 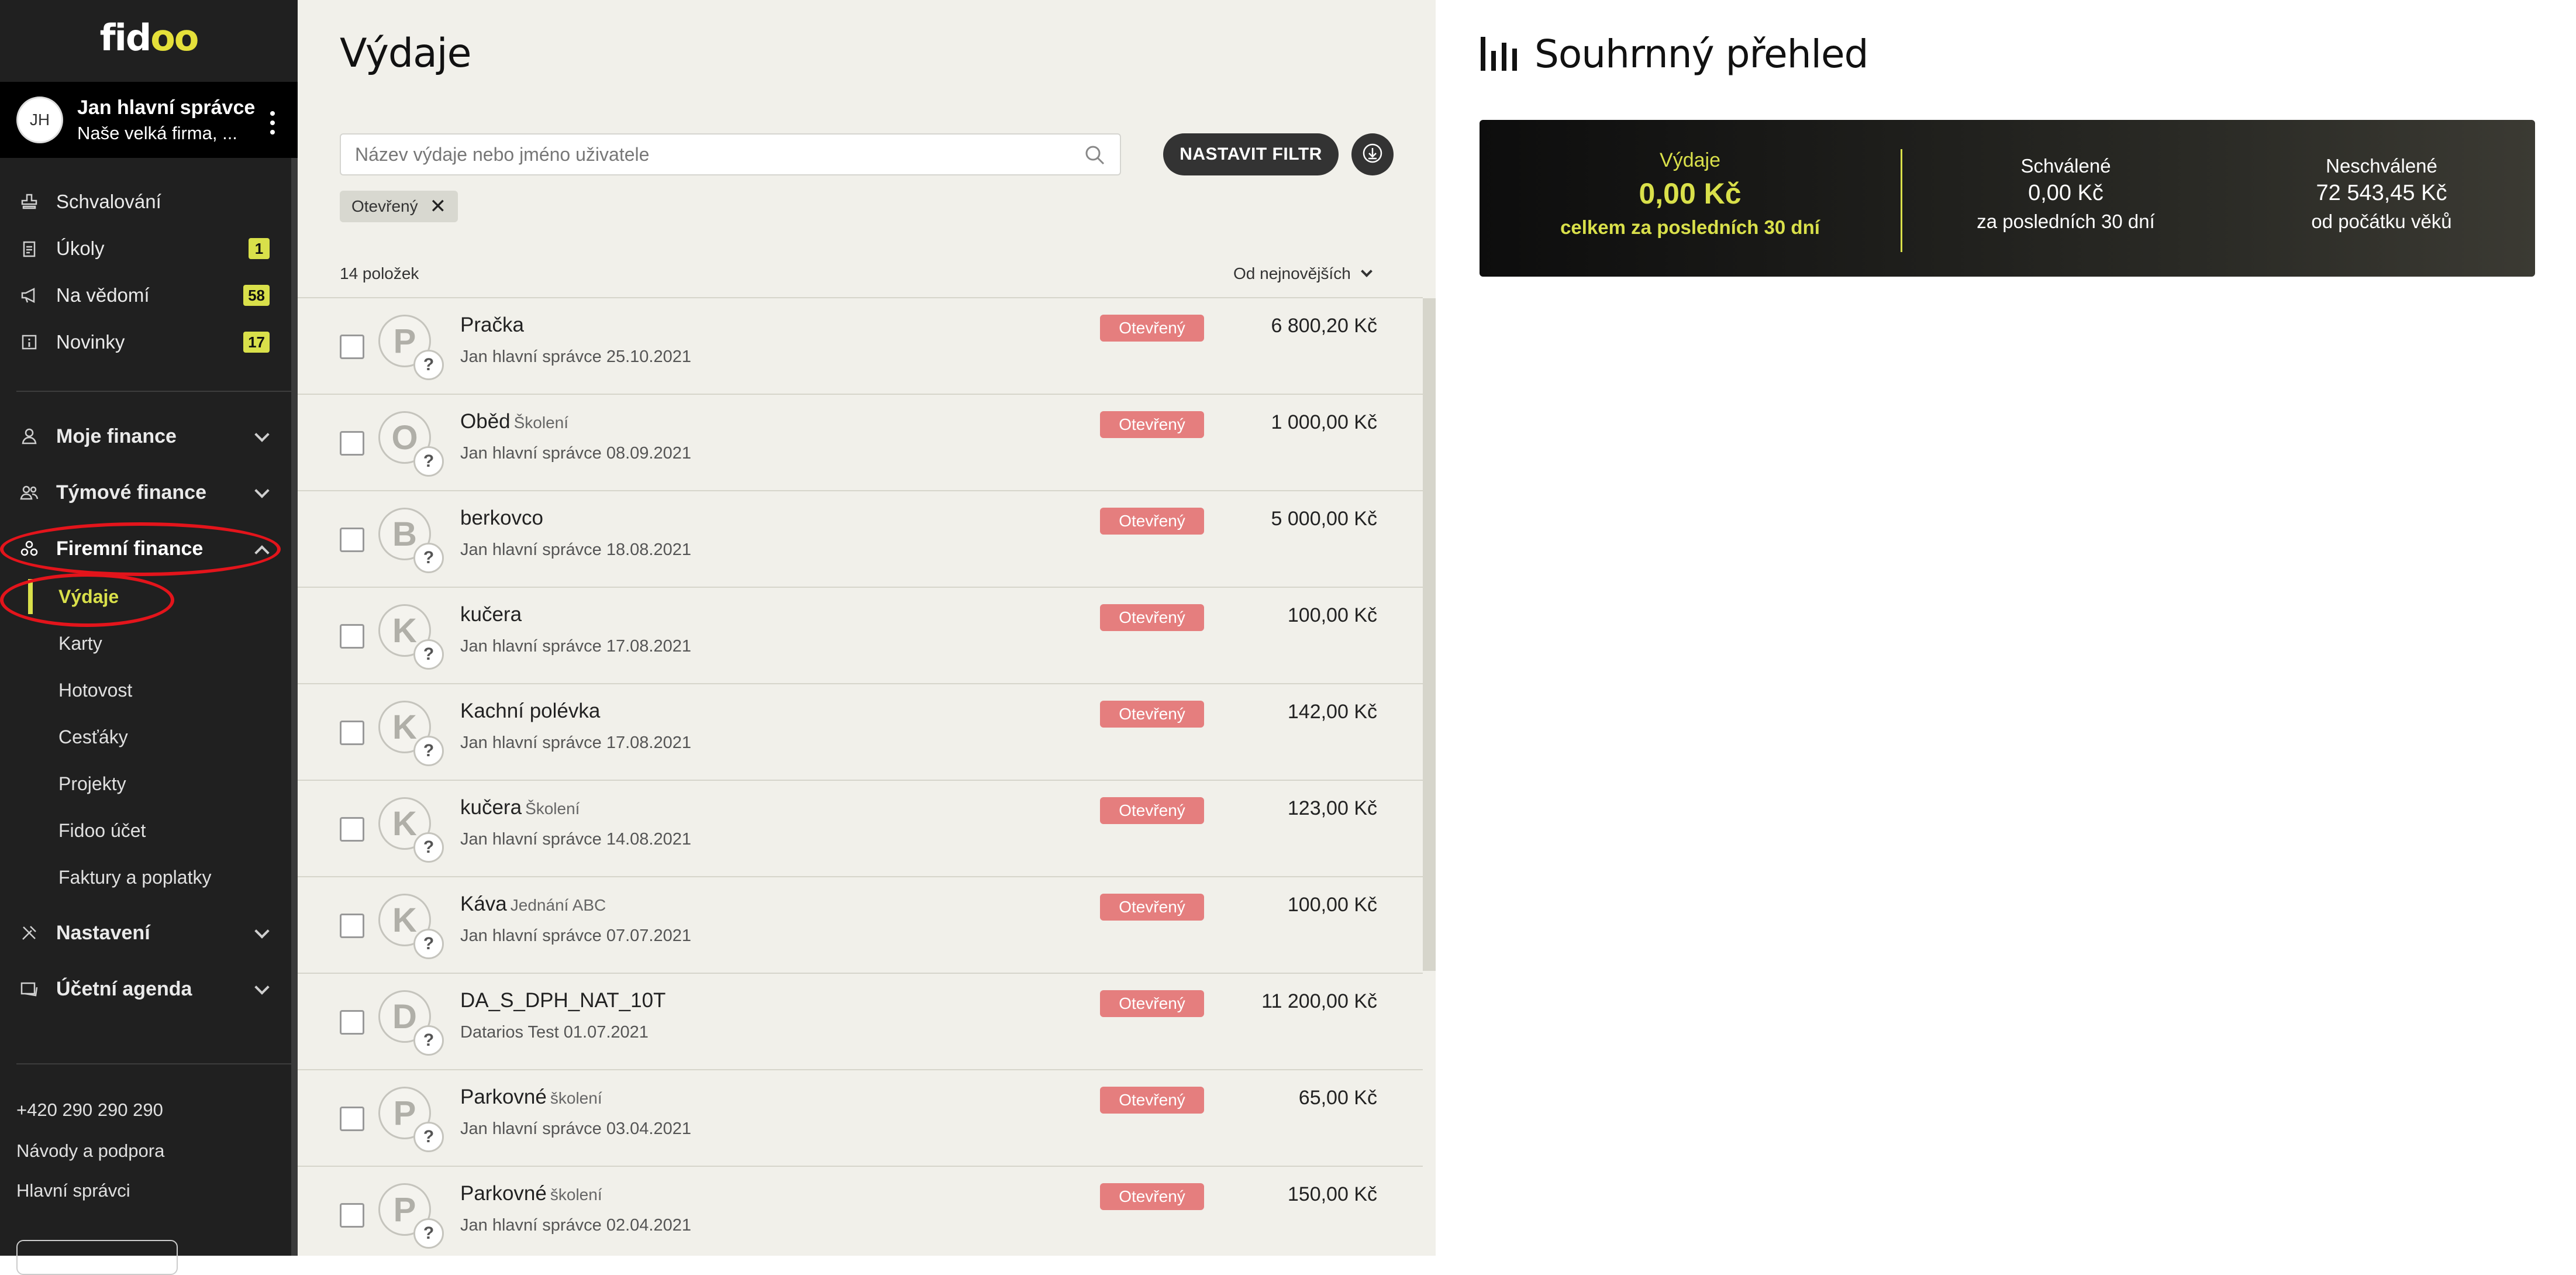 What do you see at coordinates (30, 548) in the screenshot?
I see `company-icon` at bounding box center [30, 548].